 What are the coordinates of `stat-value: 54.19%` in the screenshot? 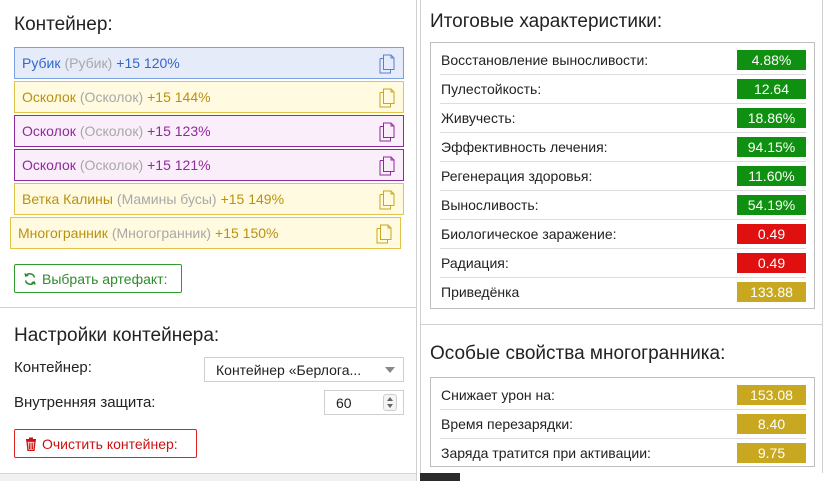 It's located at (771, 205).